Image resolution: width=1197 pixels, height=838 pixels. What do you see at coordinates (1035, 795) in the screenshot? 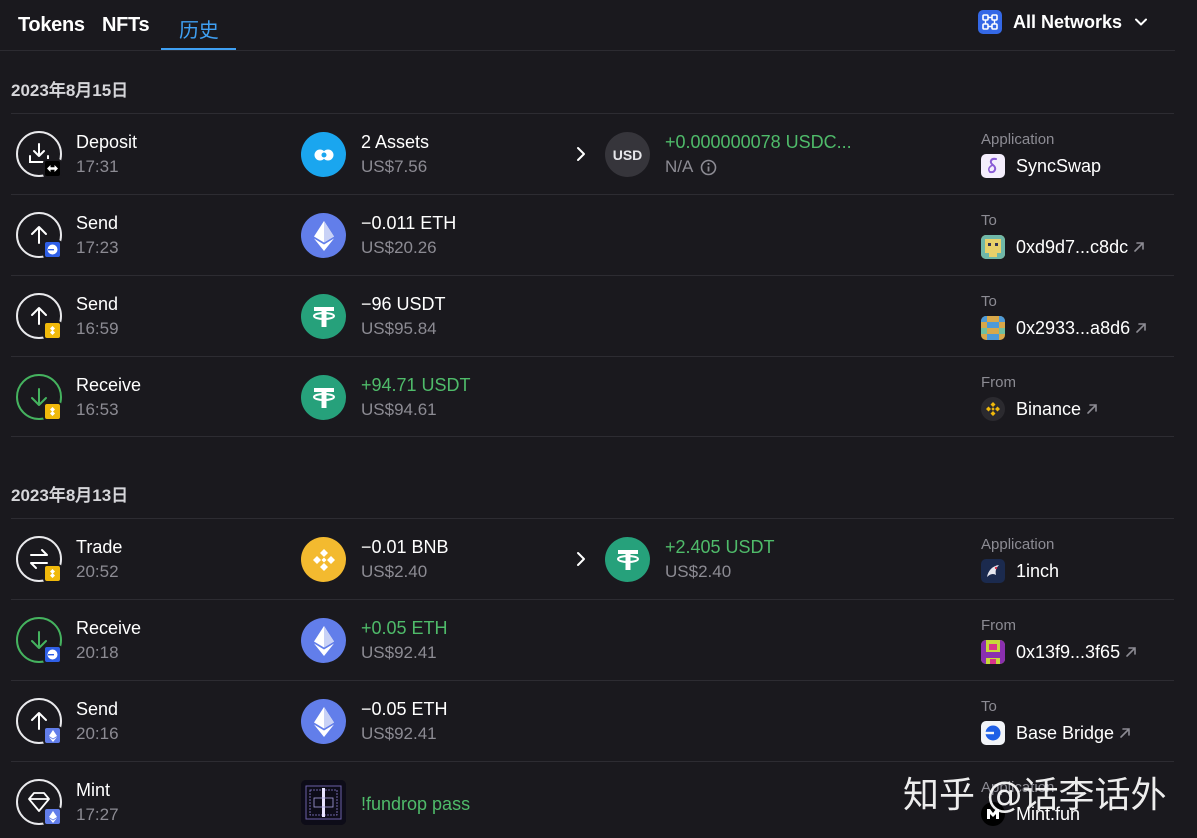
I see `watermark-text: 知乎 @话李话外` at bounding box center [1035, 795].